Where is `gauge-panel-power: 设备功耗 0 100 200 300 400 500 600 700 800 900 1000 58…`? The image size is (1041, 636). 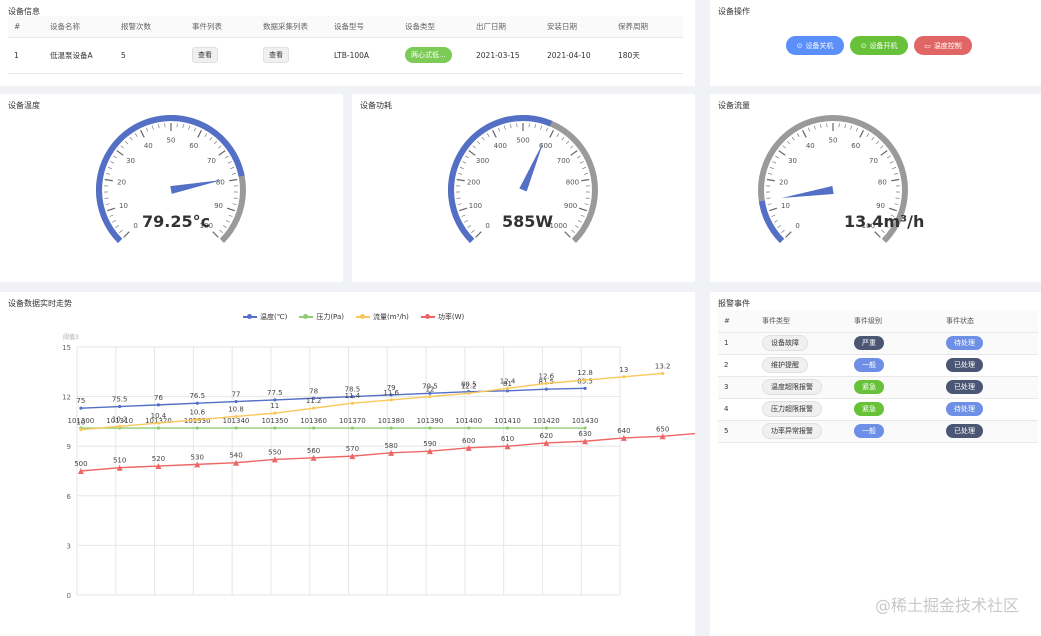 gauge-panel-power: 设备功耗 0 100 200 300 400 500 600 700 800 900 1000 58… is located at coordinates (523, 188).